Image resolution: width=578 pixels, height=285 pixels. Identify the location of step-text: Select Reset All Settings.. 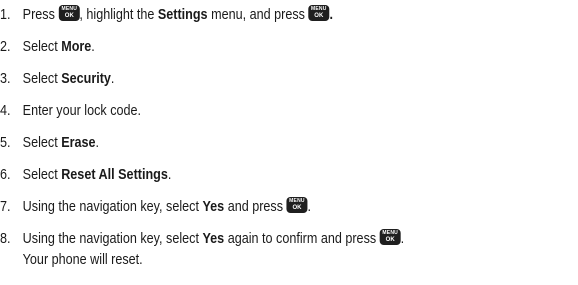
(97, 174).